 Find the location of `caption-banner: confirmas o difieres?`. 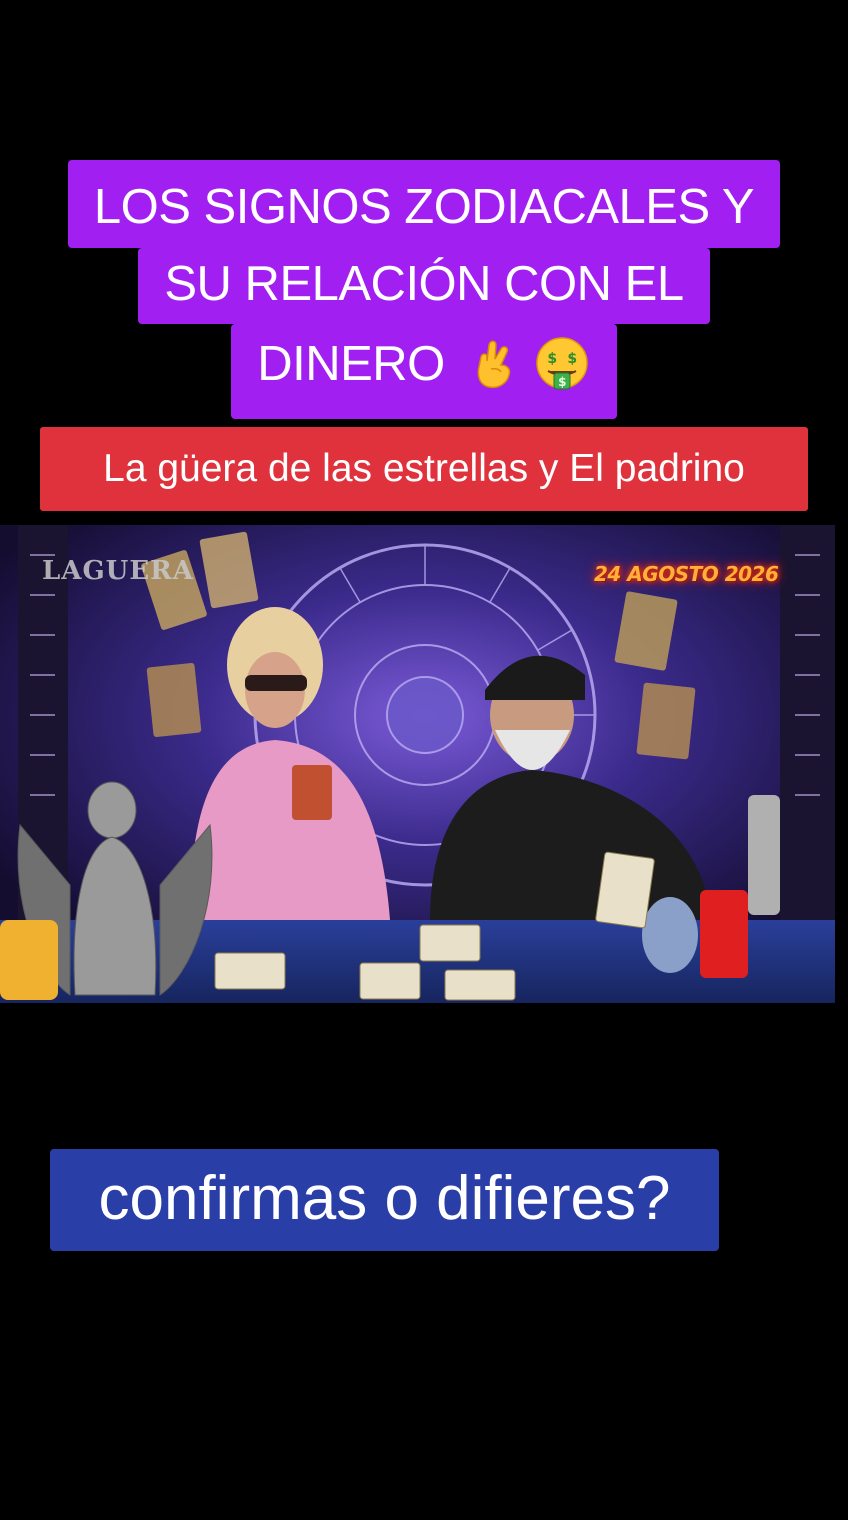

caption-banner: confirmas o difieres? is located at coordinates (384, 1200).